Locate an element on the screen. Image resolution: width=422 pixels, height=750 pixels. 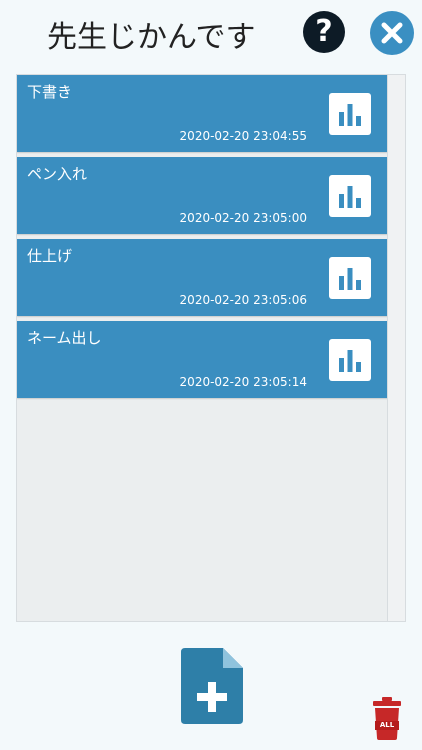
question-icon: ? is located at coordinates (324, 31).